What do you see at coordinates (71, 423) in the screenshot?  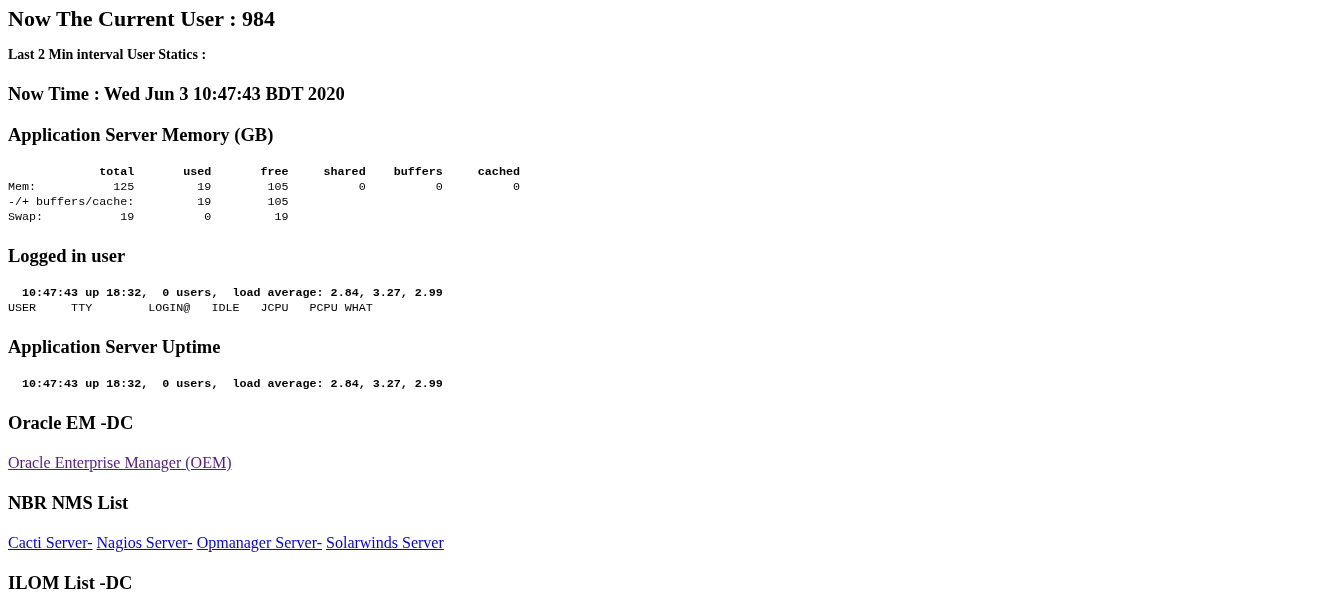 I see `section-heading: Oracle EM -DC` at bounding box center [71, 423].